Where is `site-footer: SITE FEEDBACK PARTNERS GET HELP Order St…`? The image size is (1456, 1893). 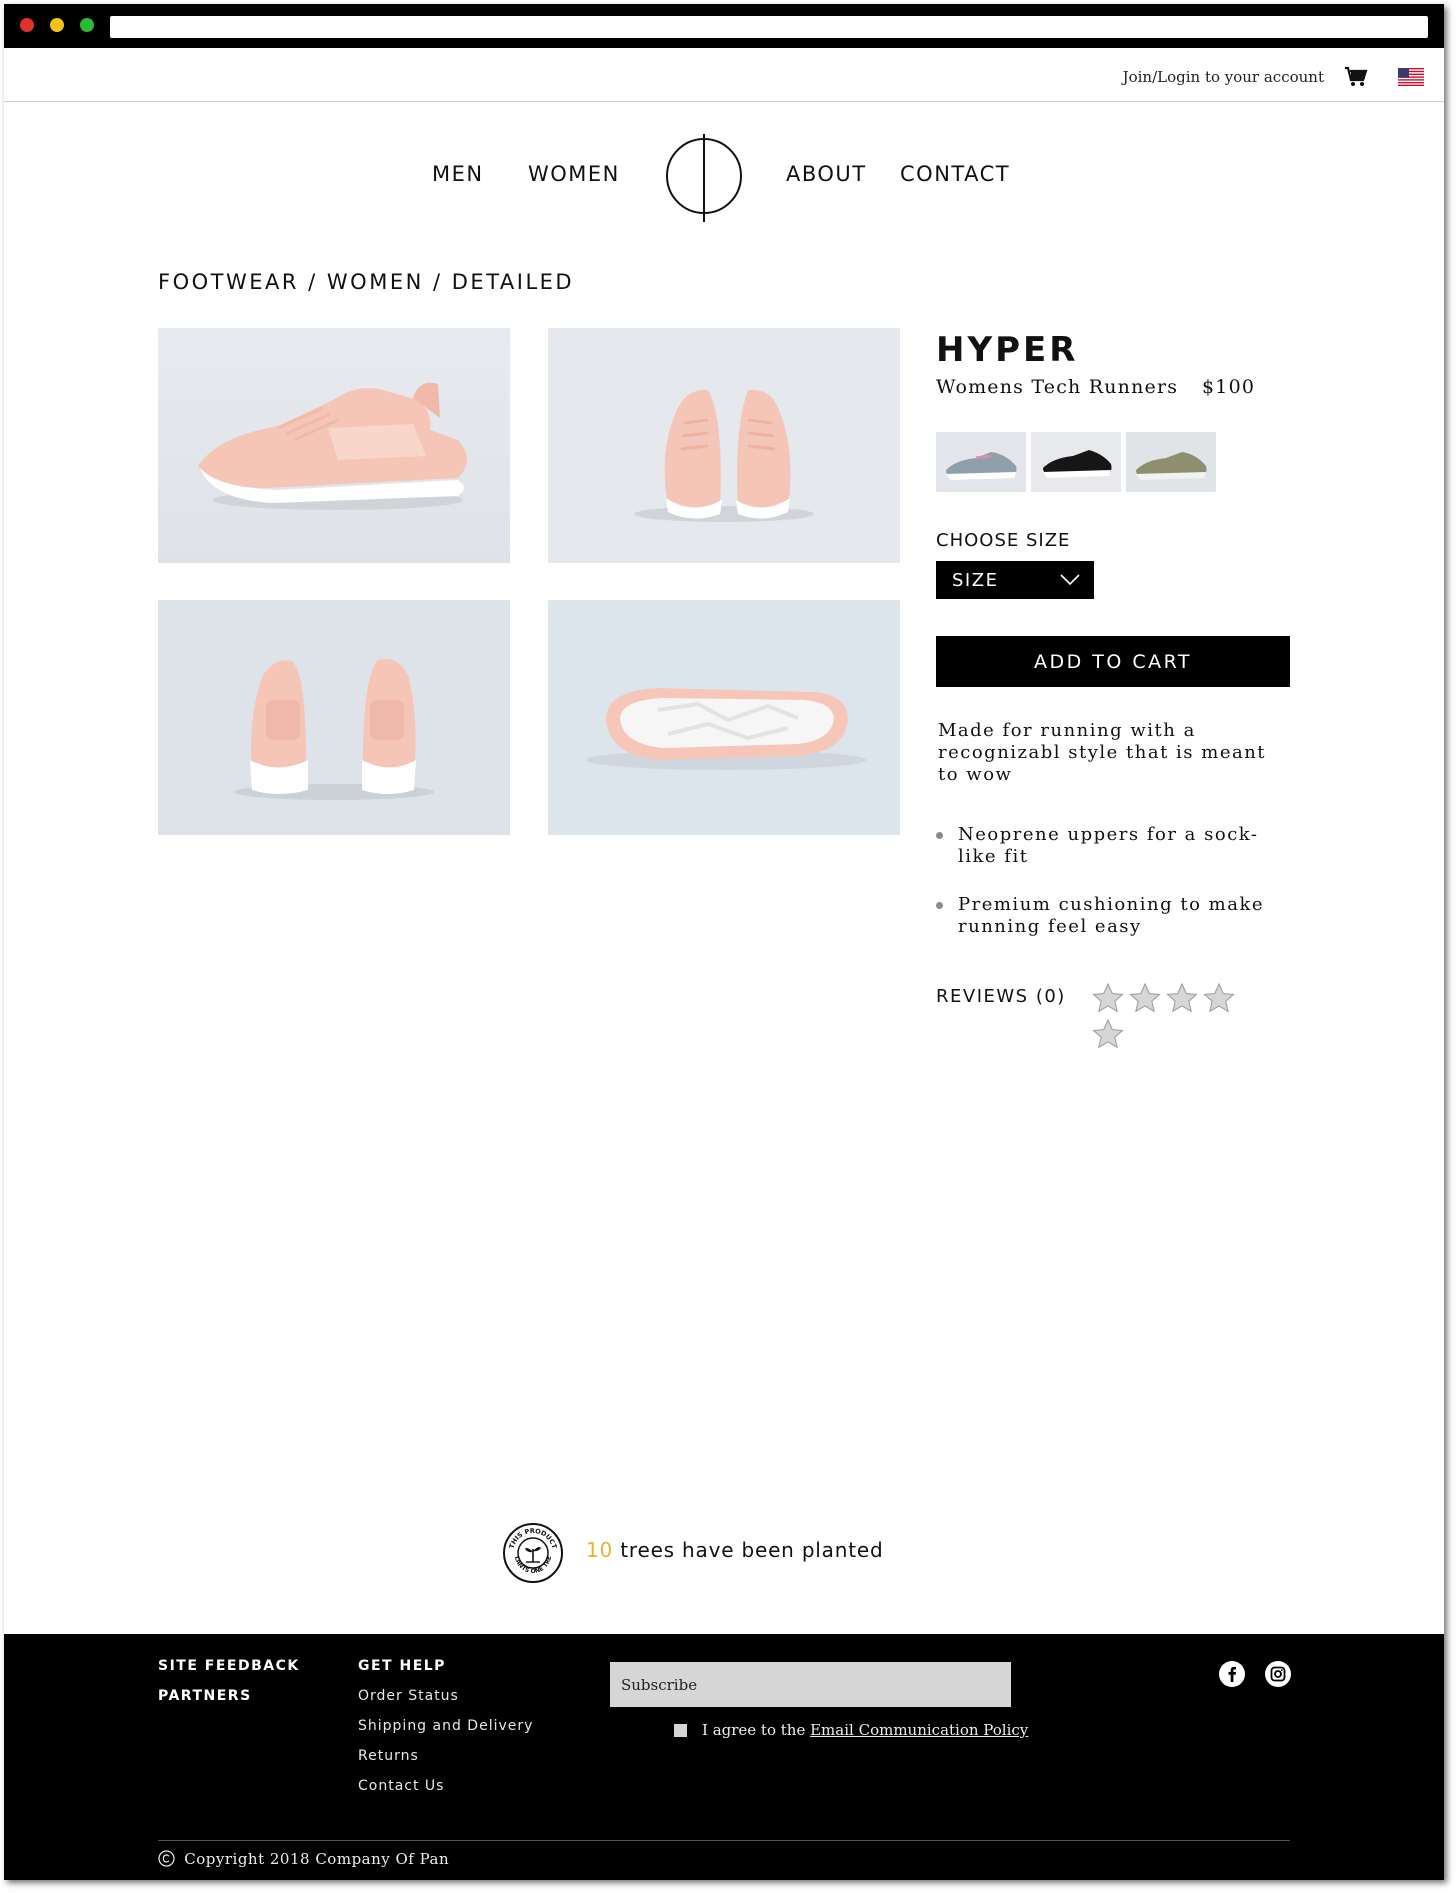 site-footer: SITE FEEDBACK PARTNERS GET HELP Order St… is located at coordinates (724, 1757).